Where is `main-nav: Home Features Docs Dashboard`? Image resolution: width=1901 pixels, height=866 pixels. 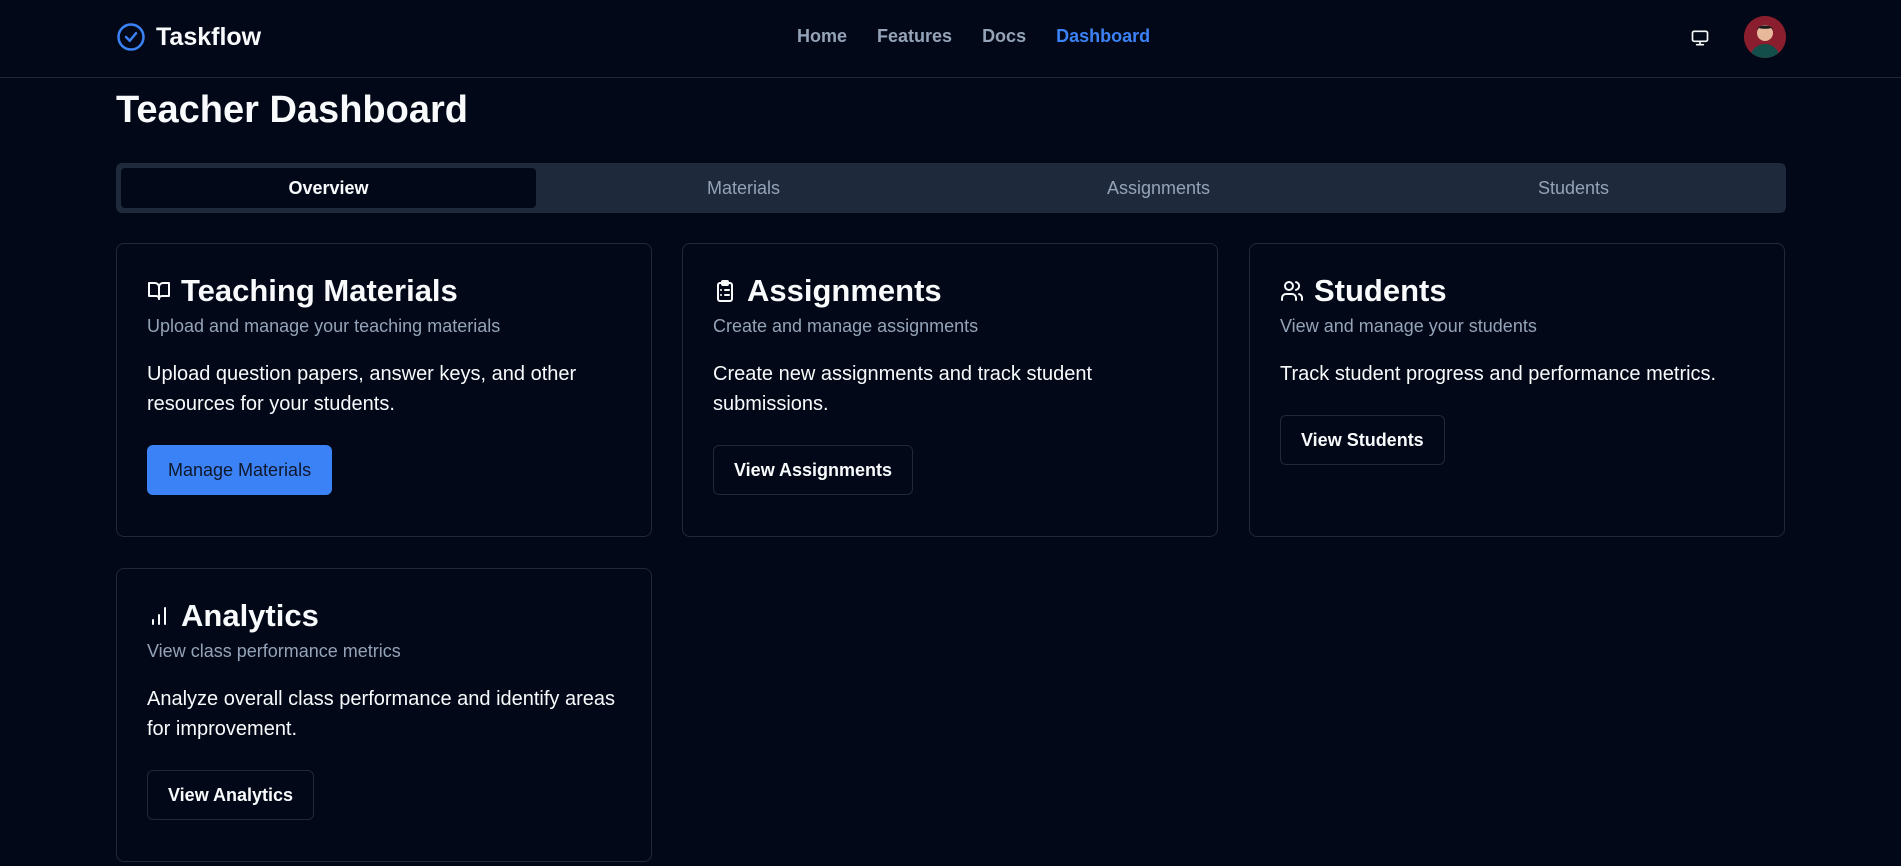
main-nav: Home Features Docs Dashboard is located at coordinates (973, 36).